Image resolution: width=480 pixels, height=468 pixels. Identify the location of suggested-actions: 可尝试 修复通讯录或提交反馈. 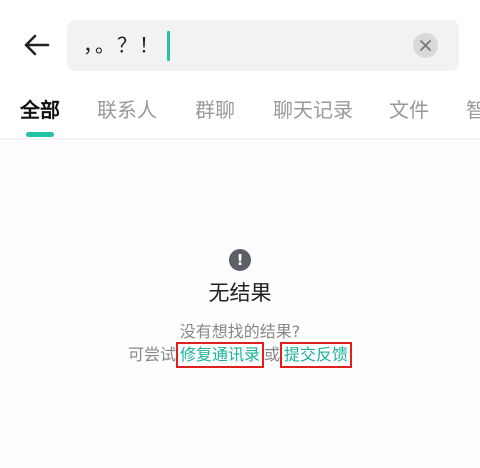
(240, 354).